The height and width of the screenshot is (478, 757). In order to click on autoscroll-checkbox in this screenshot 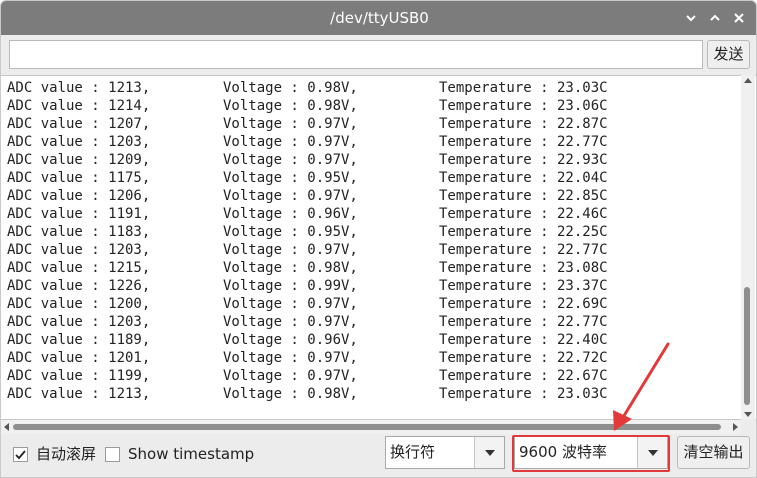, I will do `click(20, 454)`.